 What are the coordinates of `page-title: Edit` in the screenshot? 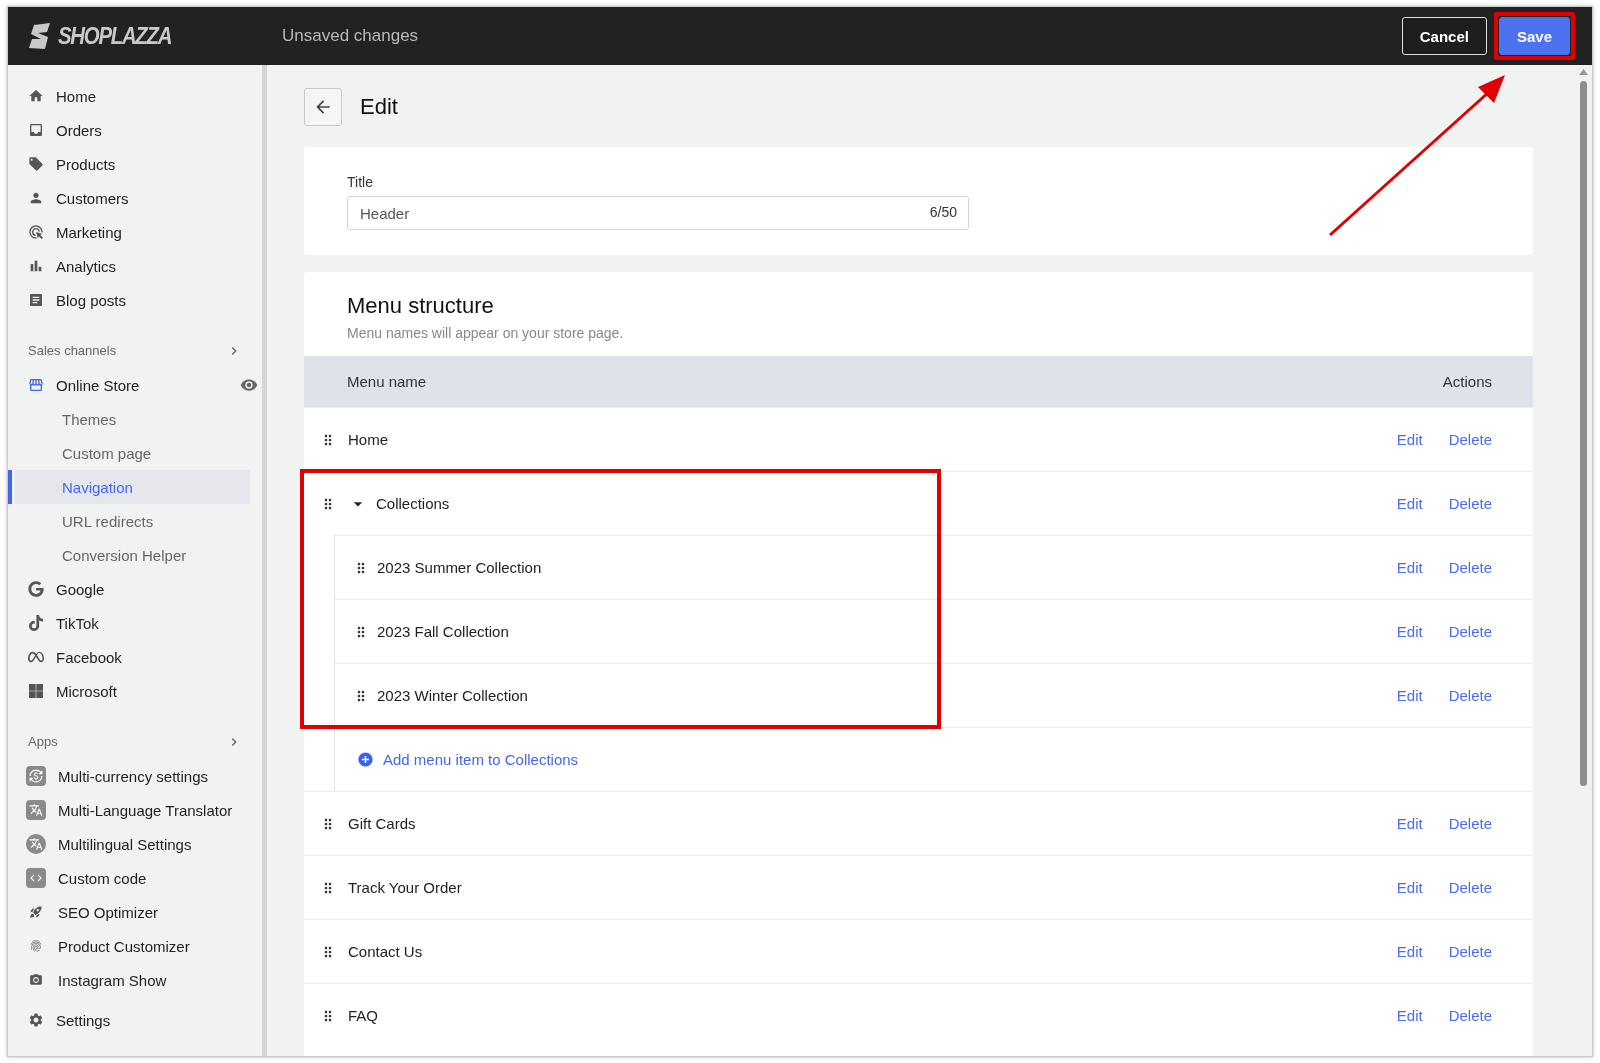 It's located at (379, 107).